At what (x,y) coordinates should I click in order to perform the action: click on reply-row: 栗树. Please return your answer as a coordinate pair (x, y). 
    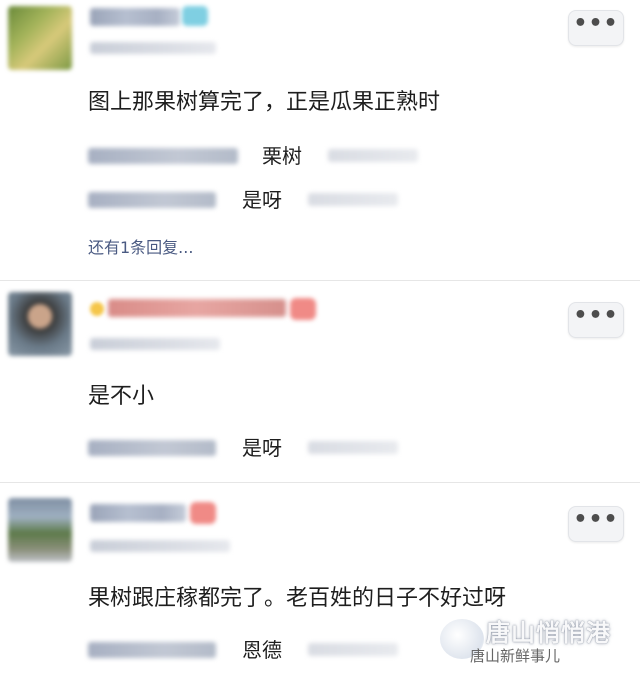
    Looking at the image, I should click on (328, 155).